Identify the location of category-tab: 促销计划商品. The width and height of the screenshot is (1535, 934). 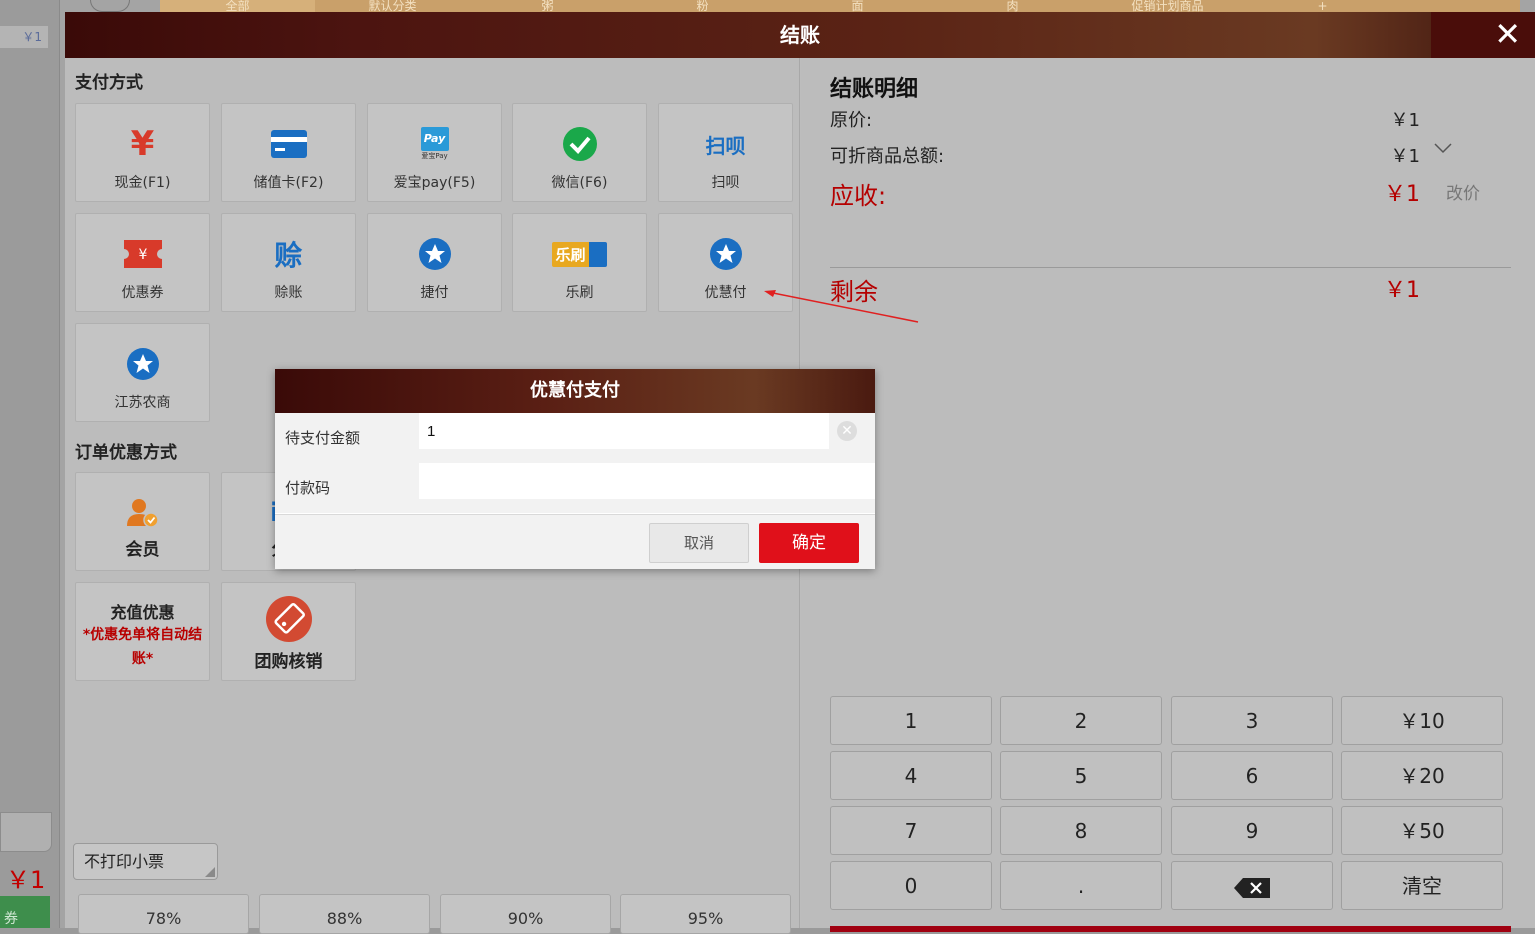
(1167, 6).